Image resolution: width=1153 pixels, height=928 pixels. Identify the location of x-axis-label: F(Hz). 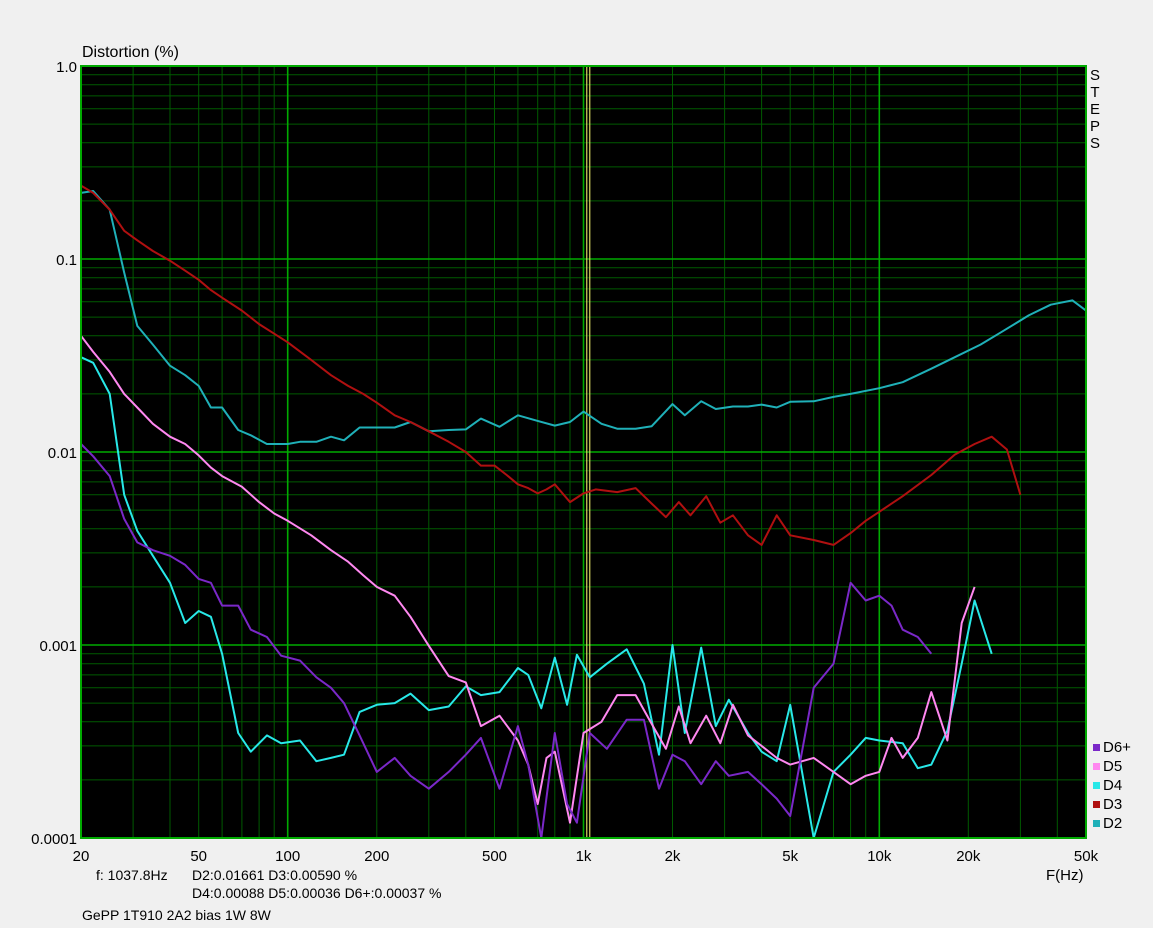
(1065, 875).